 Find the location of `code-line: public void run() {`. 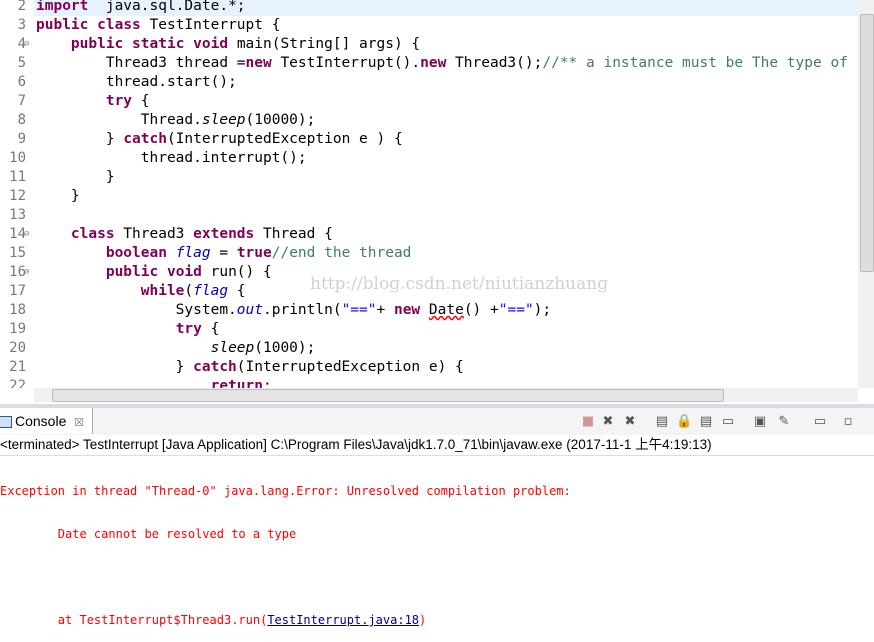

code-line: public void run() { is located at coordinates (154, 272).